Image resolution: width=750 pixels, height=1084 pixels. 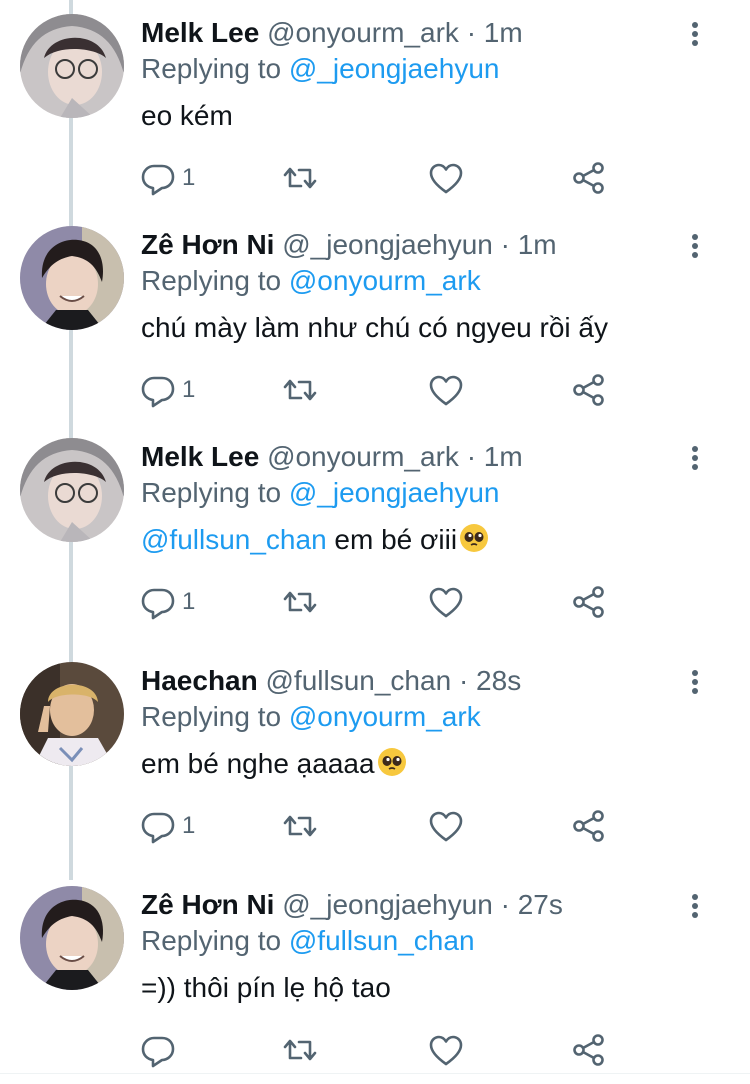 I want to click on tweet-text-content: chú mày làm như chú có ngyeu rồi ấy, so click(x=374, y=327).